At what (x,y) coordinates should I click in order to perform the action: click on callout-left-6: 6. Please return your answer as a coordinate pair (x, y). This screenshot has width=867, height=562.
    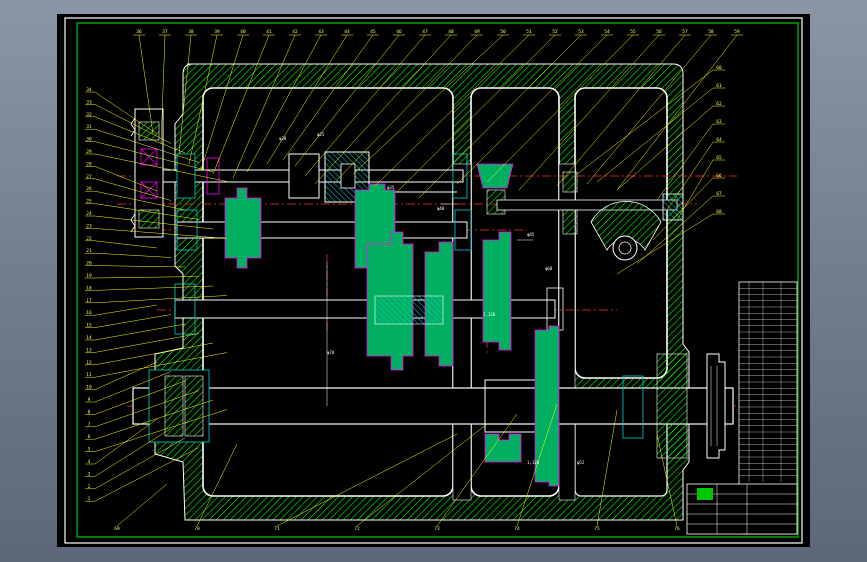
    Looking at the image, I should click on (89, 437).